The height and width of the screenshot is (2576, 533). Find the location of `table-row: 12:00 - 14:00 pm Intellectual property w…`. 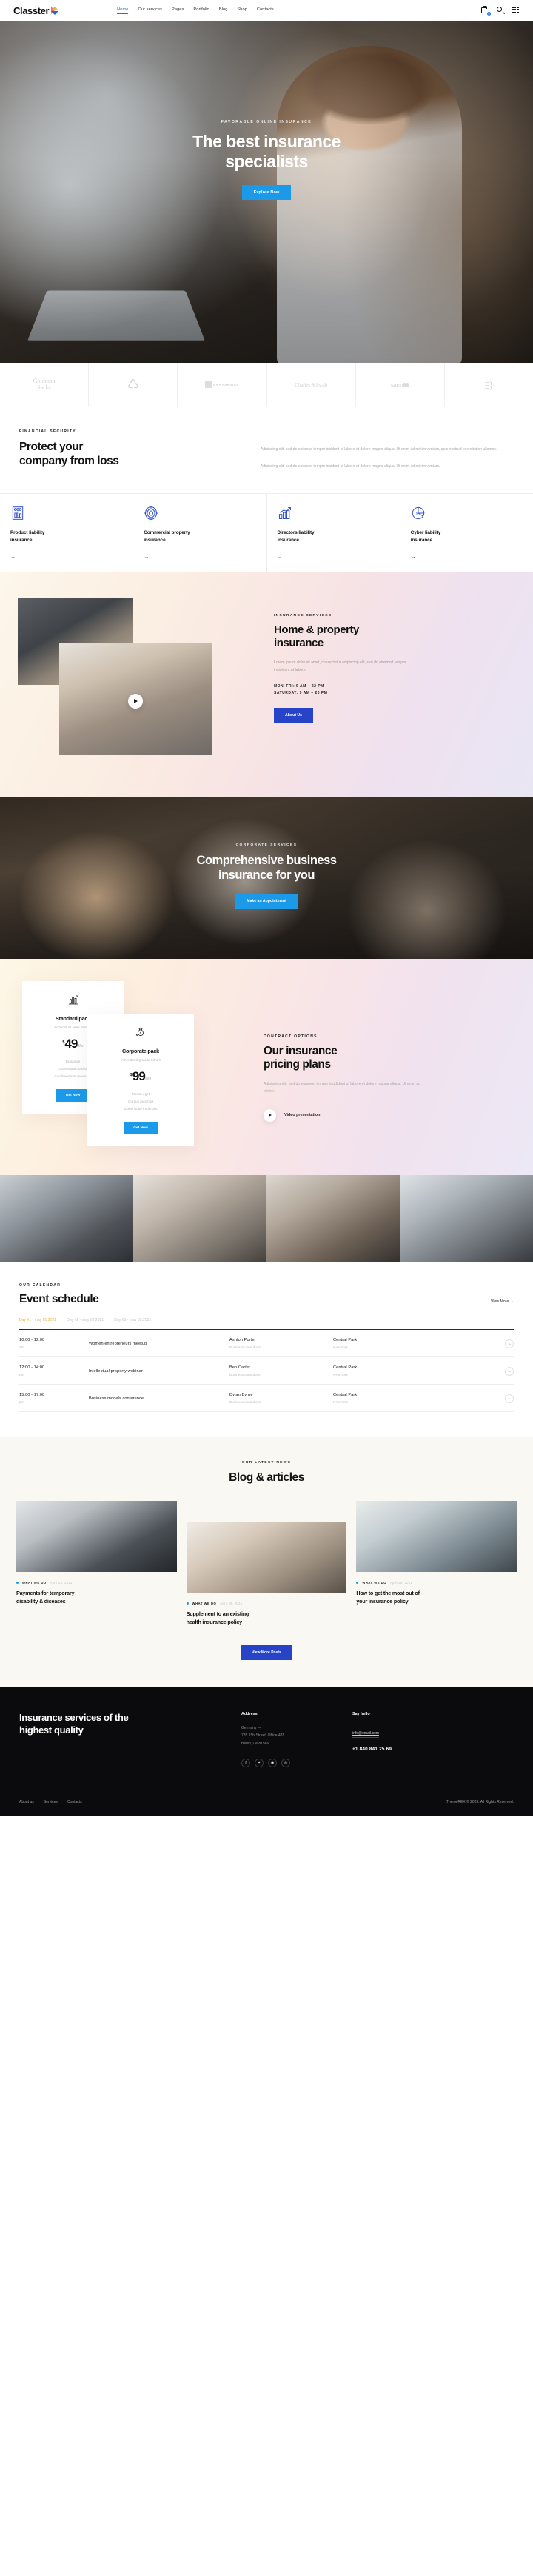

table-row: 12:00 - 14:00 pm Intellectual property w… is located at coordinates (266, 1371).